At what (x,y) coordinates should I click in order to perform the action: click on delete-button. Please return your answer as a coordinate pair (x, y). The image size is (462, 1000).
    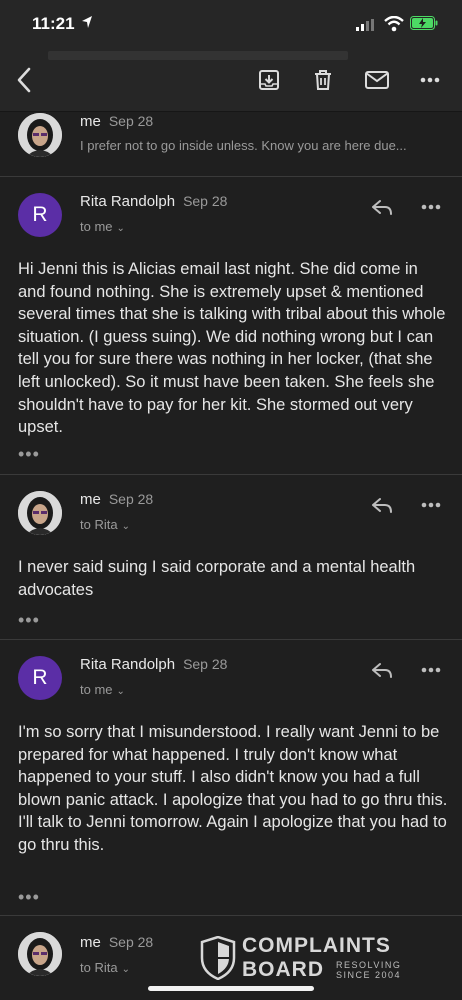
    Looking at the image, I should click on (323, 80).